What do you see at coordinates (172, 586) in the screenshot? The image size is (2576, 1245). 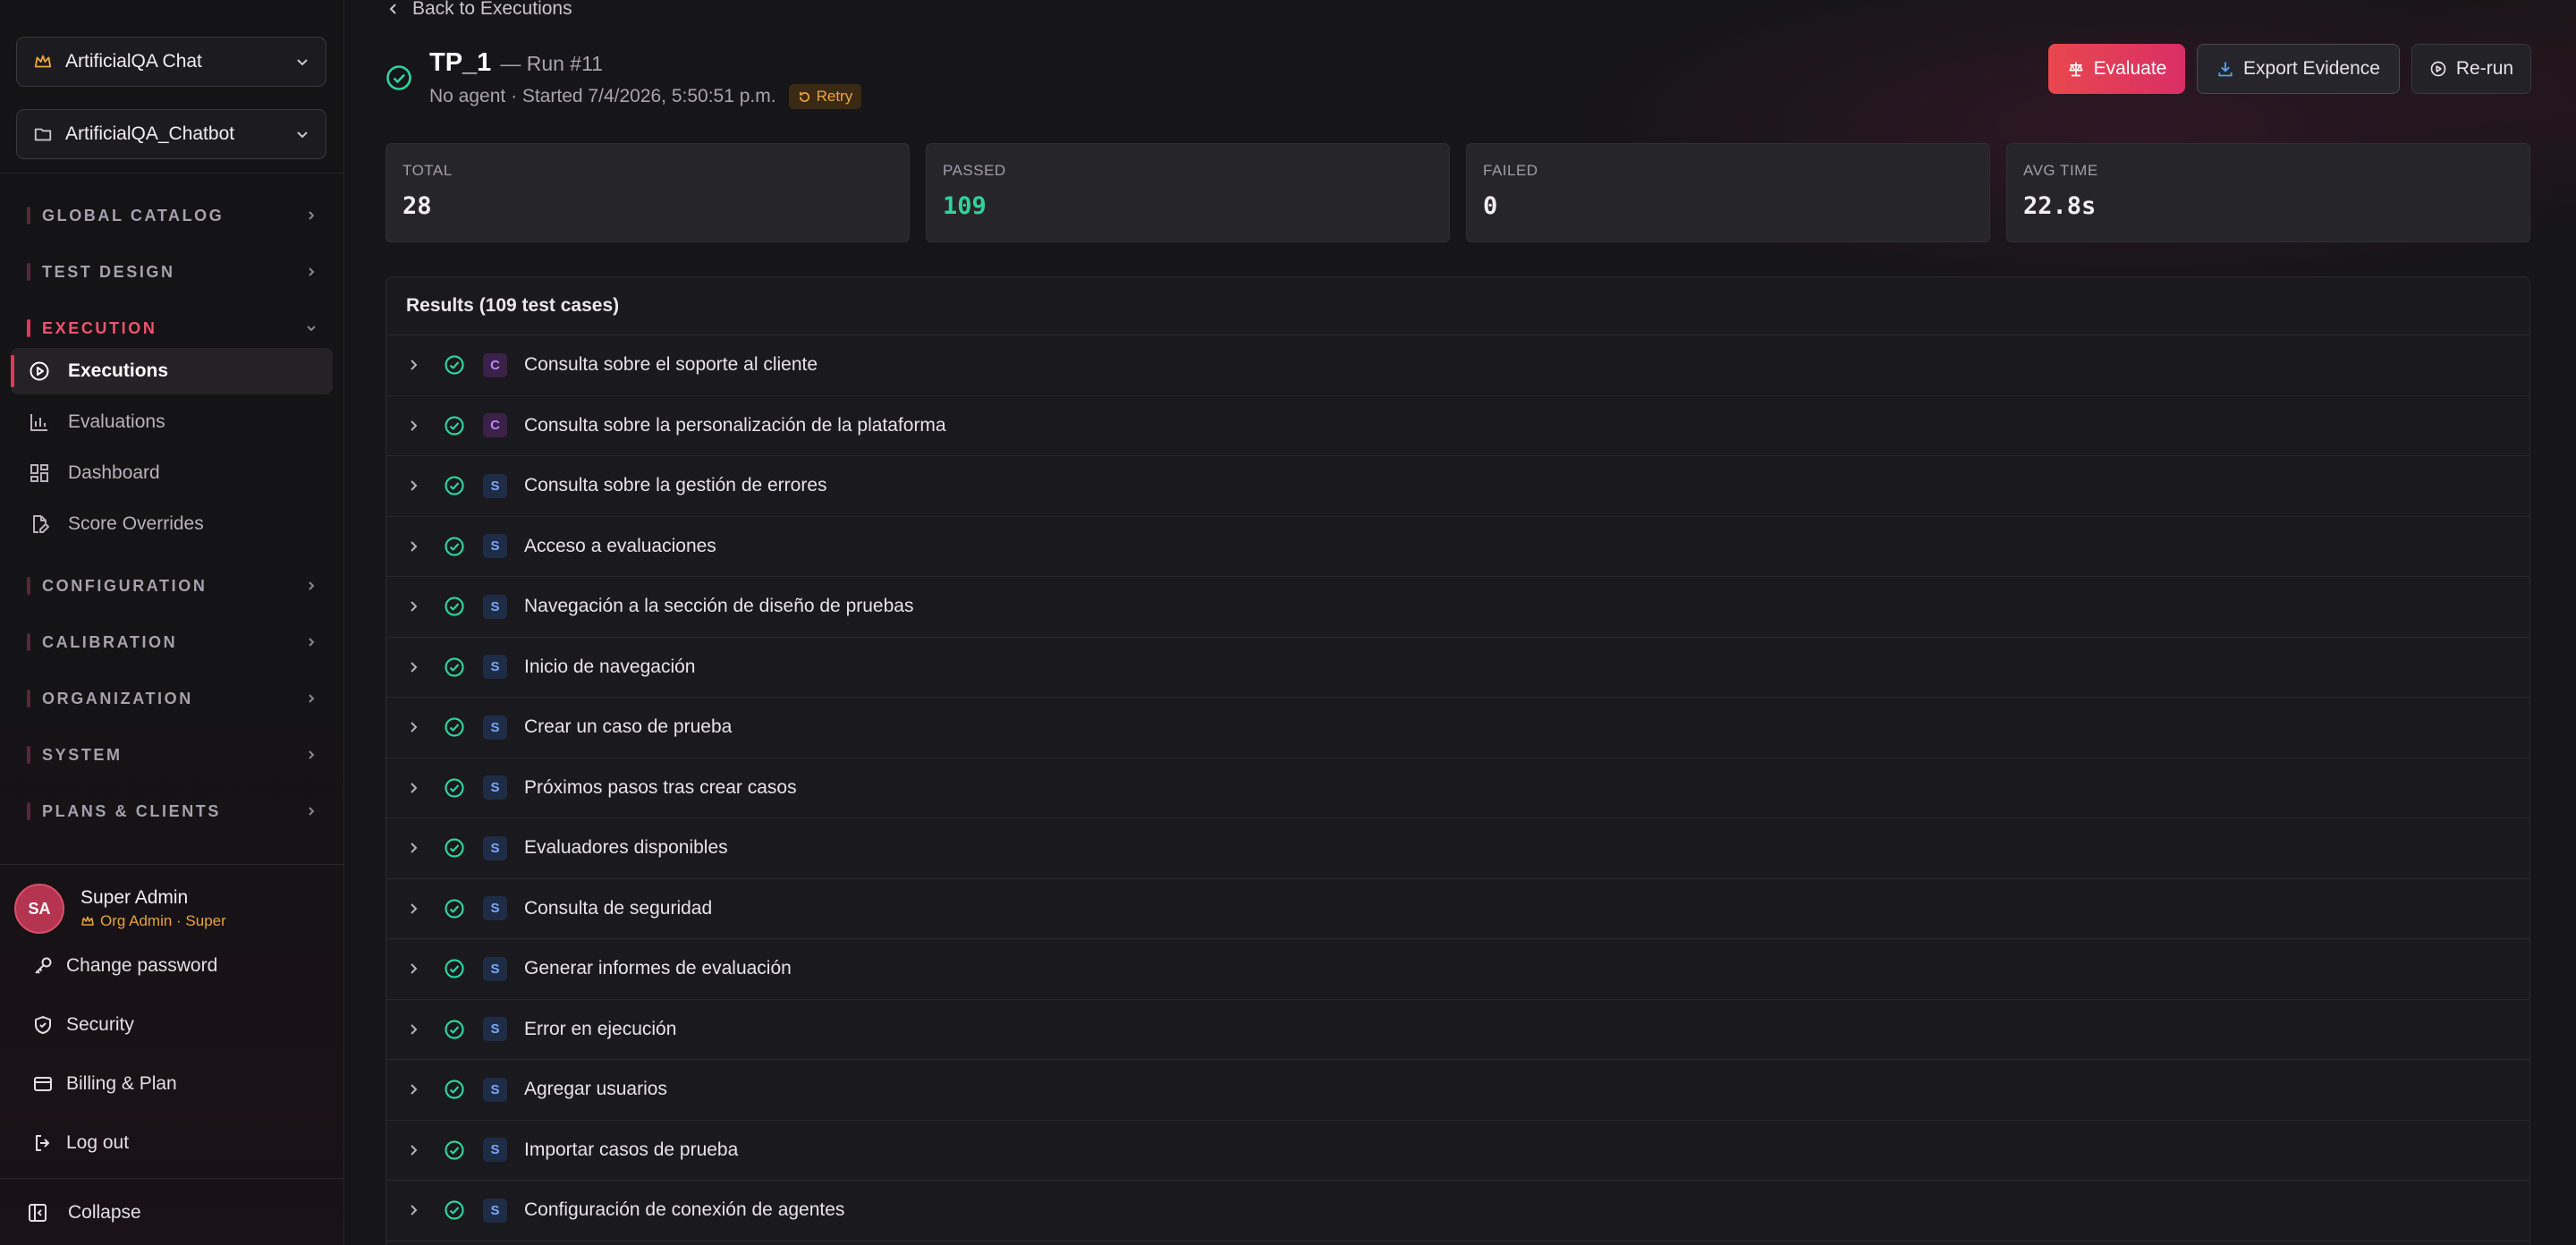 I see `section-configuration: CONFIGURATION` at bounding box center [172, 586].